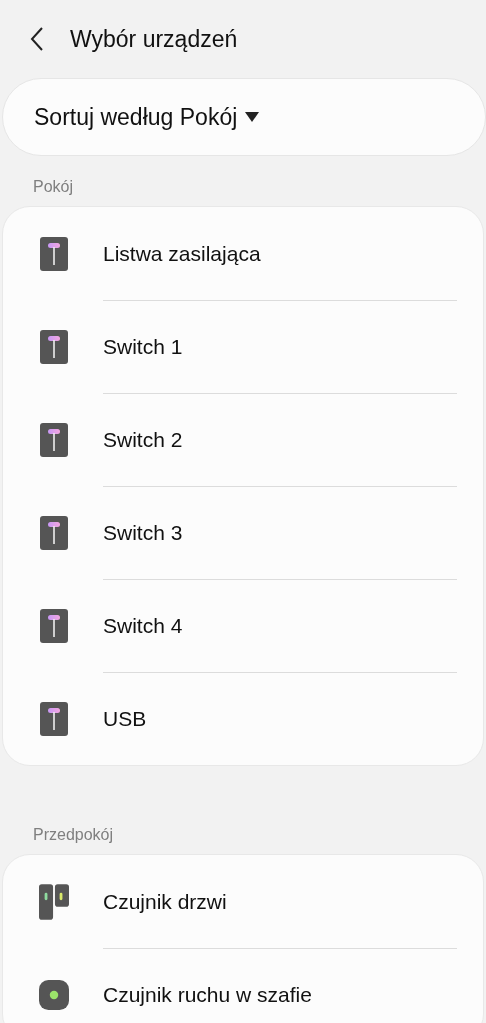 This screenshot has width=486, height=1023. What do you see at coordinates (53, 187) in the screenshot?
I see `section-title: Pokój` at bounding box center [53, 187].